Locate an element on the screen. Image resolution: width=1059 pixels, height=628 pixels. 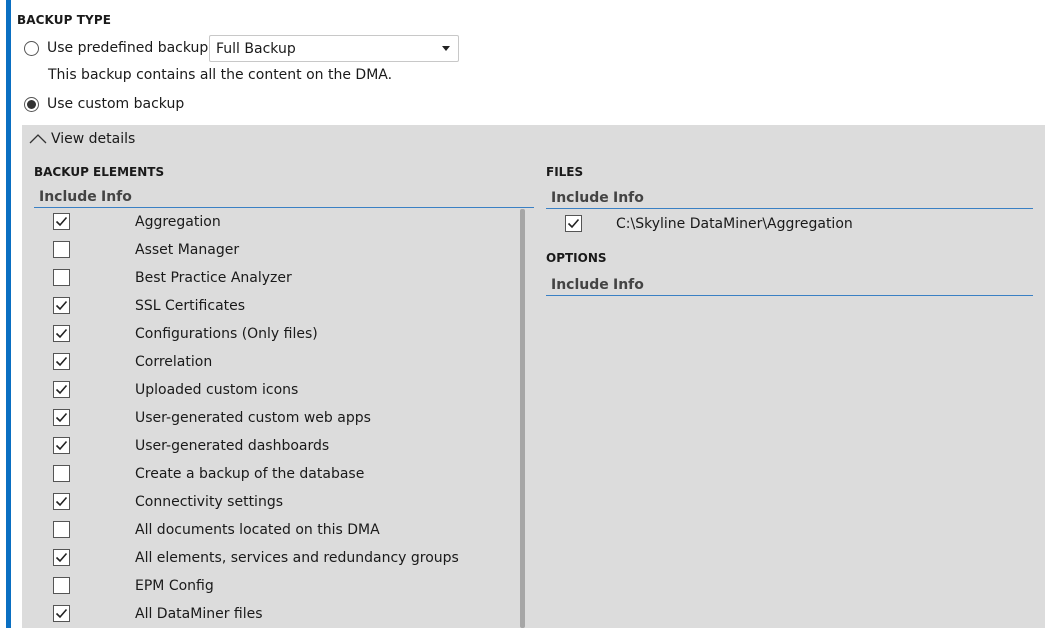
backup-element-row: All DataMiner files is located at coordinates (158, 613).